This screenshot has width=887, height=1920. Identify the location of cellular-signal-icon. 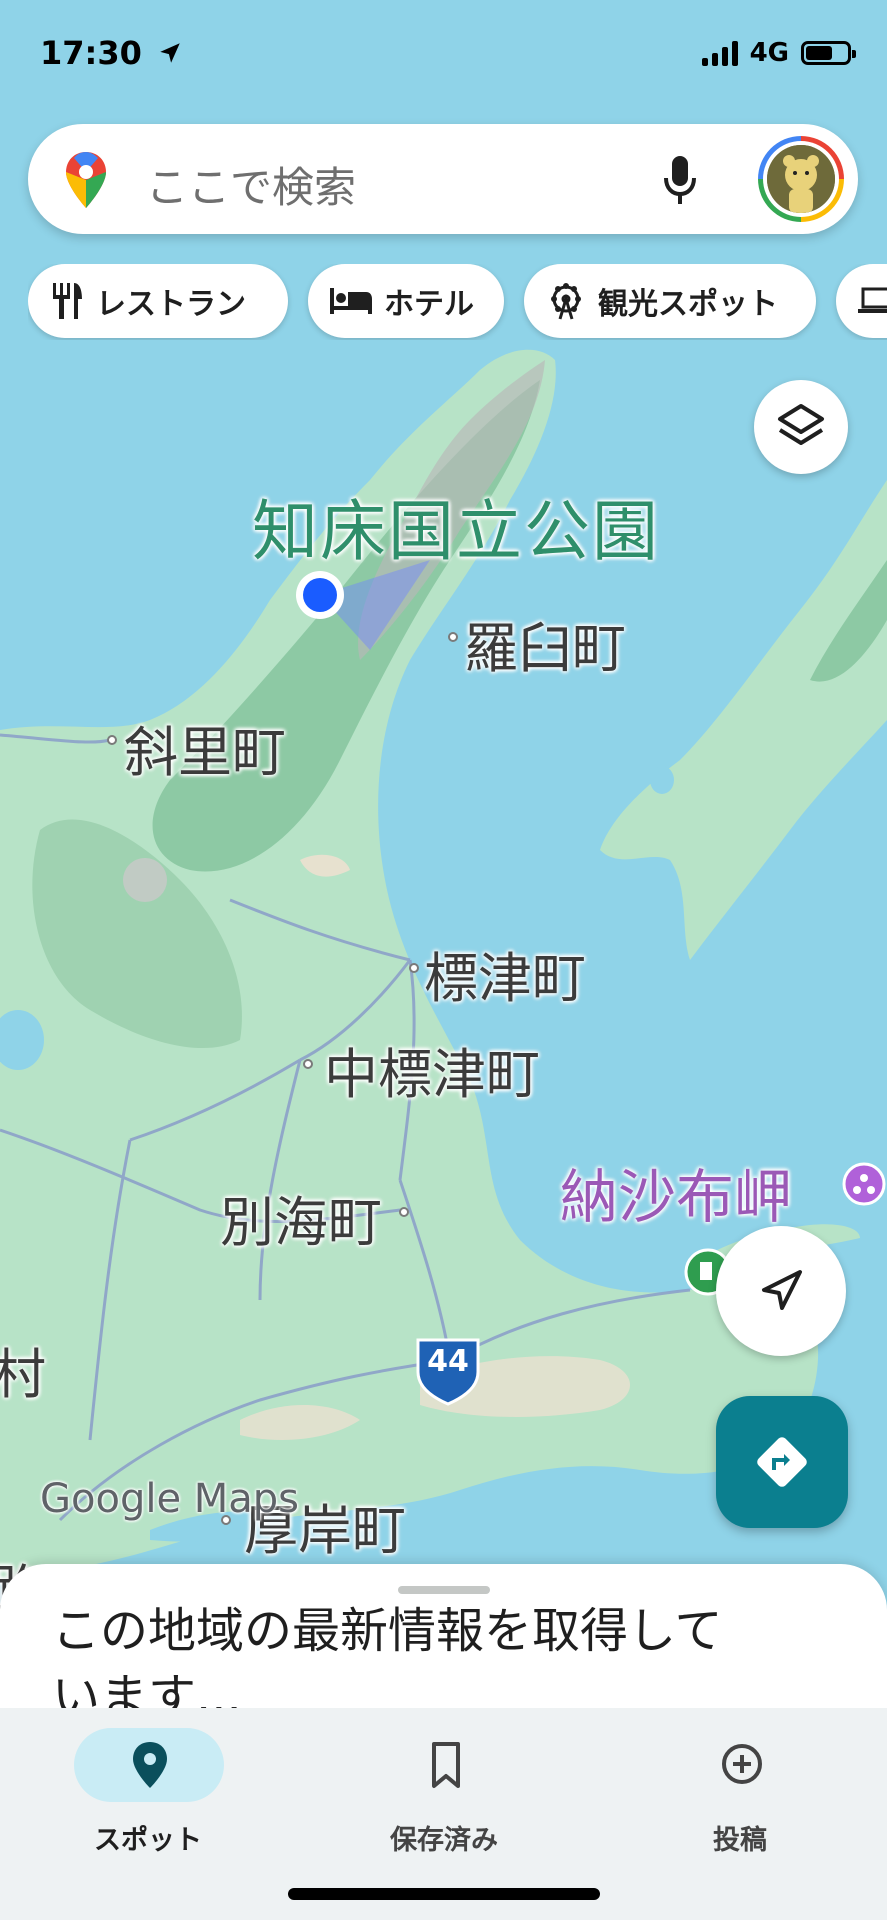
(719, 53).